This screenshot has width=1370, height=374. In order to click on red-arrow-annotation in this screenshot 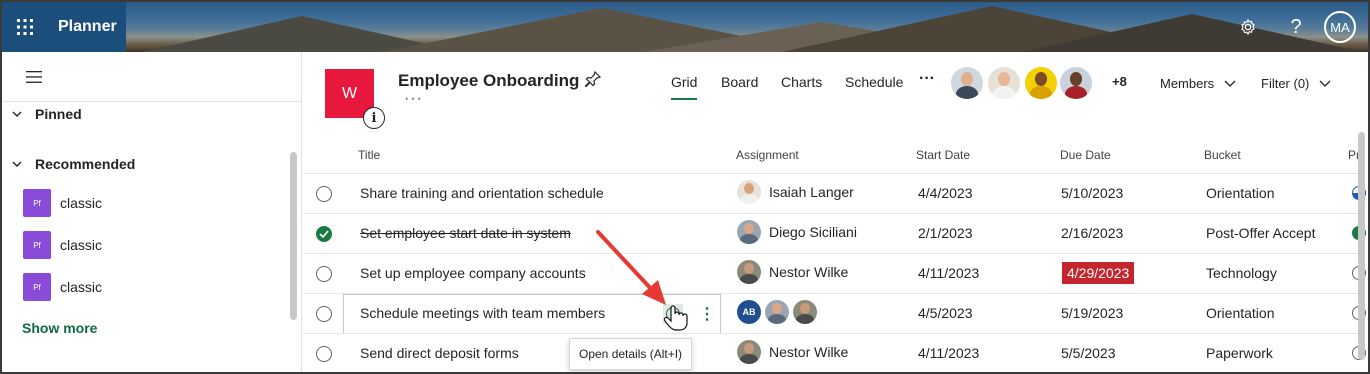, I will do `click(631, 267)`.